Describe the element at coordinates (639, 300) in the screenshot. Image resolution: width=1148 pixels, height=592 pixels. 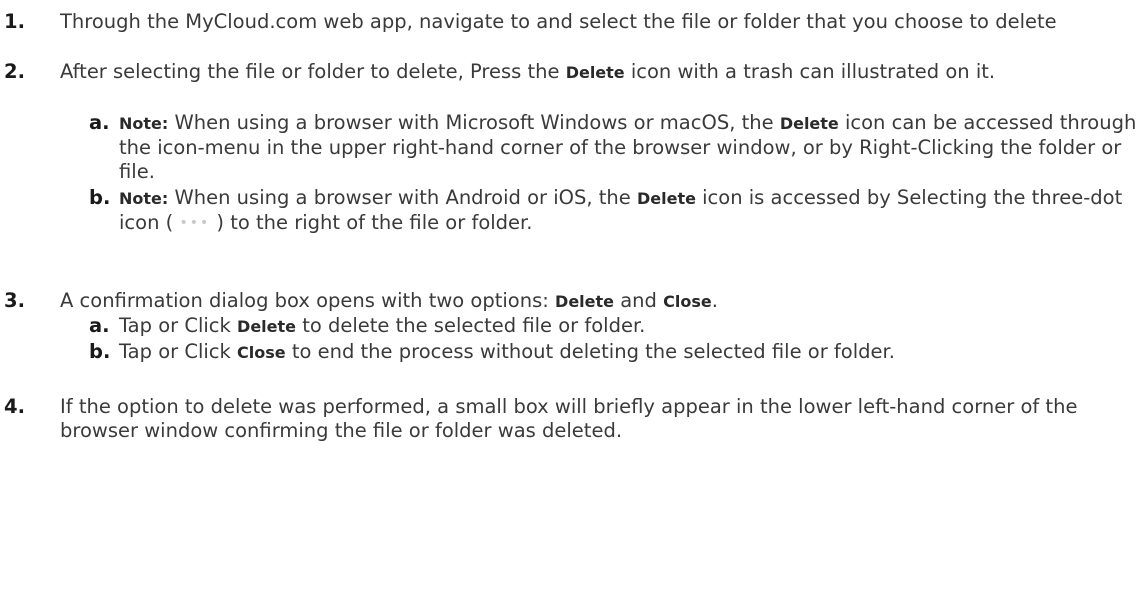
I see `text-run: and` at that location.